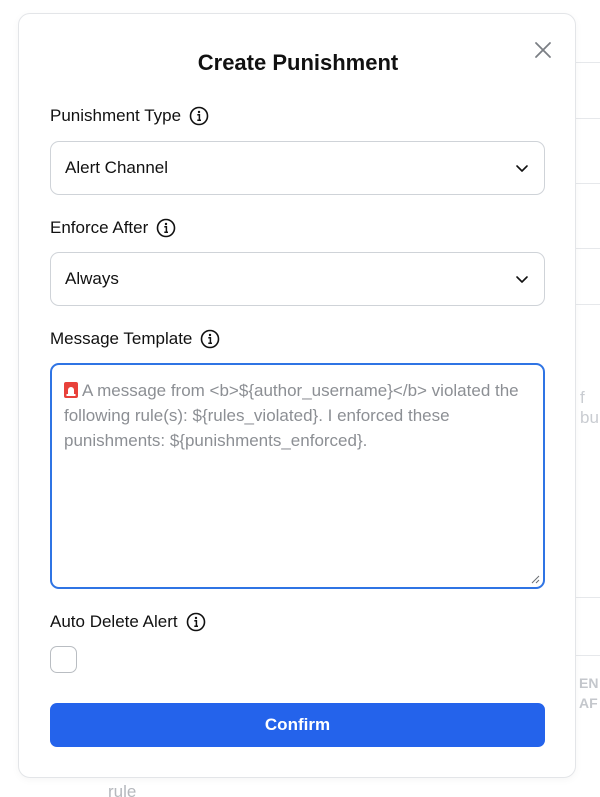 The image size is (600, 797). Describe the element at coordinates (99, 227) in the screenshot. I see `enforce-after-label: Enforce After` at that location.